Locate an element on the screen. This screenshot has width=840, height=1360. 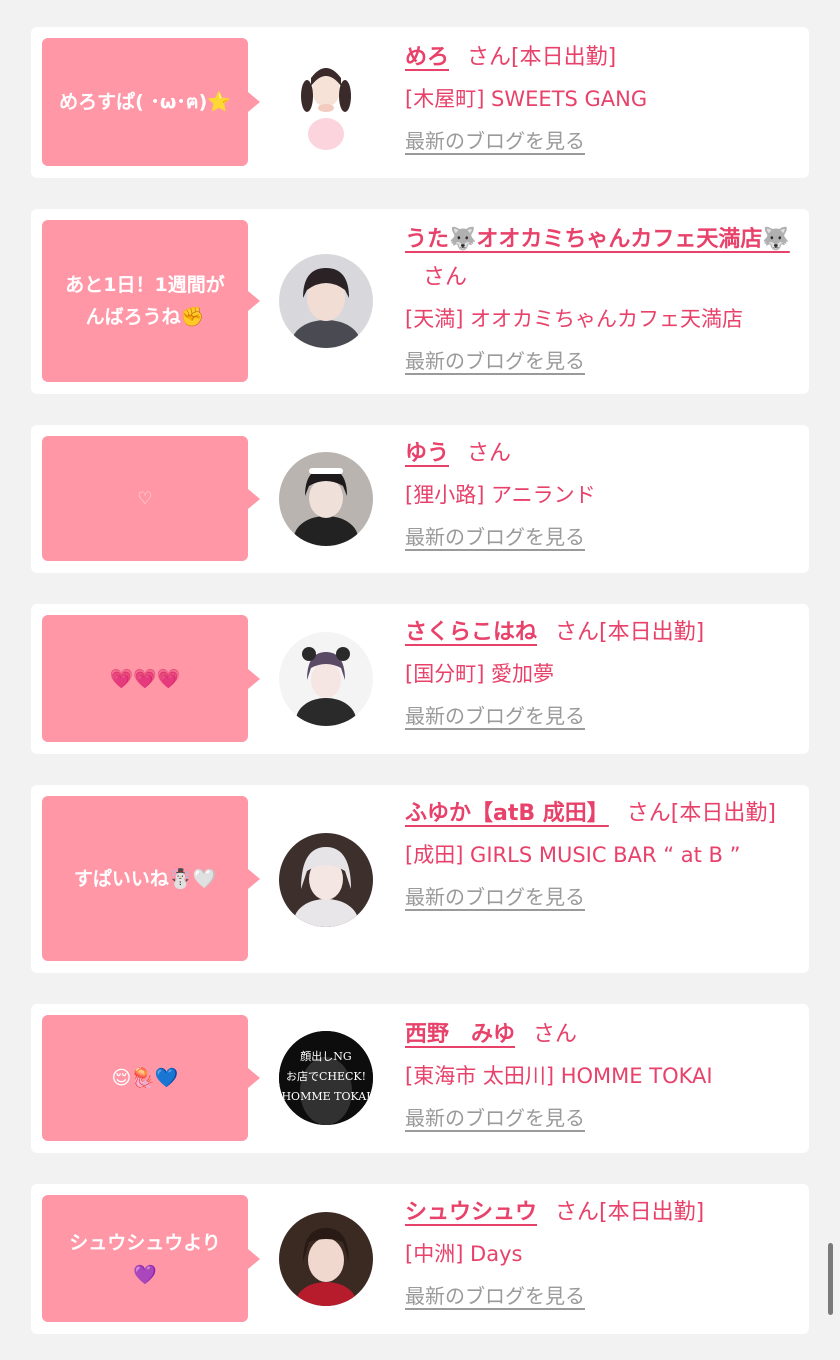
cast-name-link: シュウシュウ is located at coordinates (471, 1212).